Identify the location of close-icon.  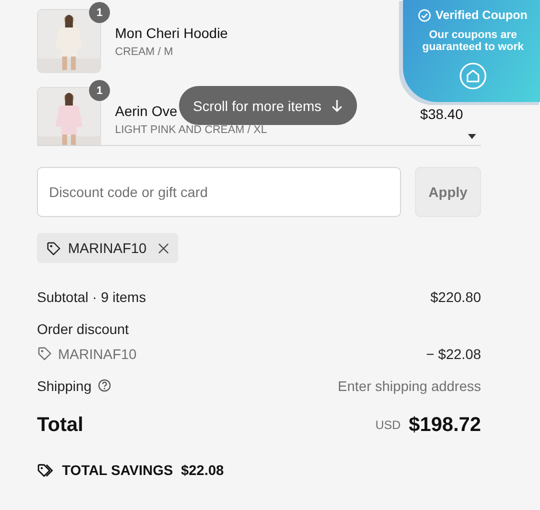
(163, 248).